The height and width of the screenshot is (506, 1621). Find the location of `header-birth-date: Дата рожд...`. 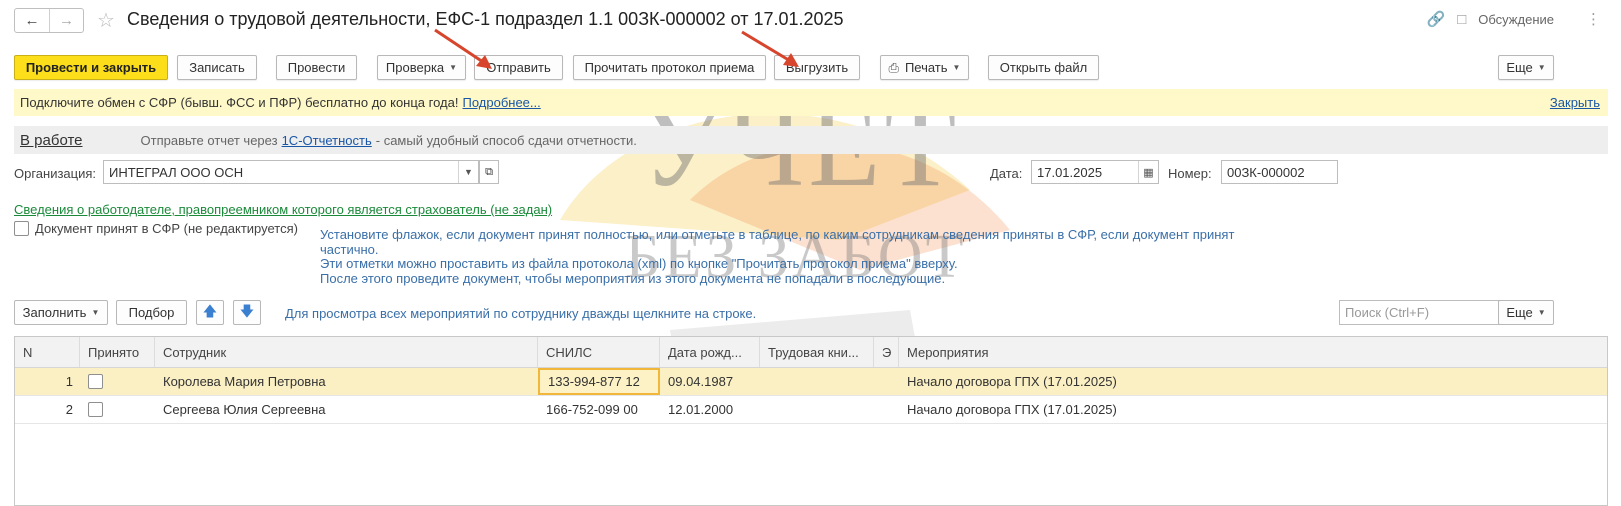

header-birth-date: Дата рожд... is located at coordinates (710, 352).